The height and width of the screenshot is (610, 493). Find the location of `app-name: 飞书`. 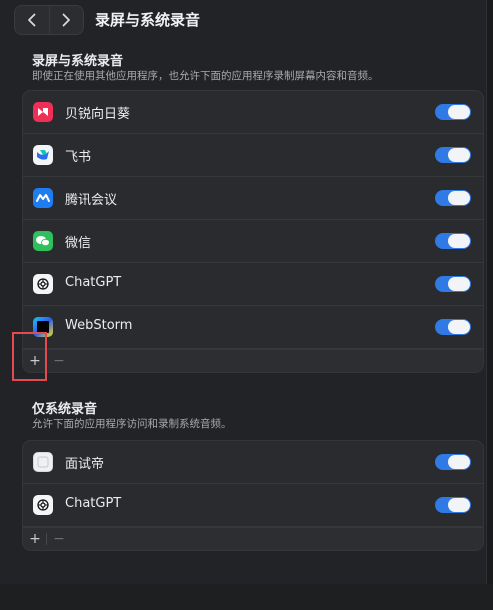

app-name: 飞书 is located at coordinates (78, 157).